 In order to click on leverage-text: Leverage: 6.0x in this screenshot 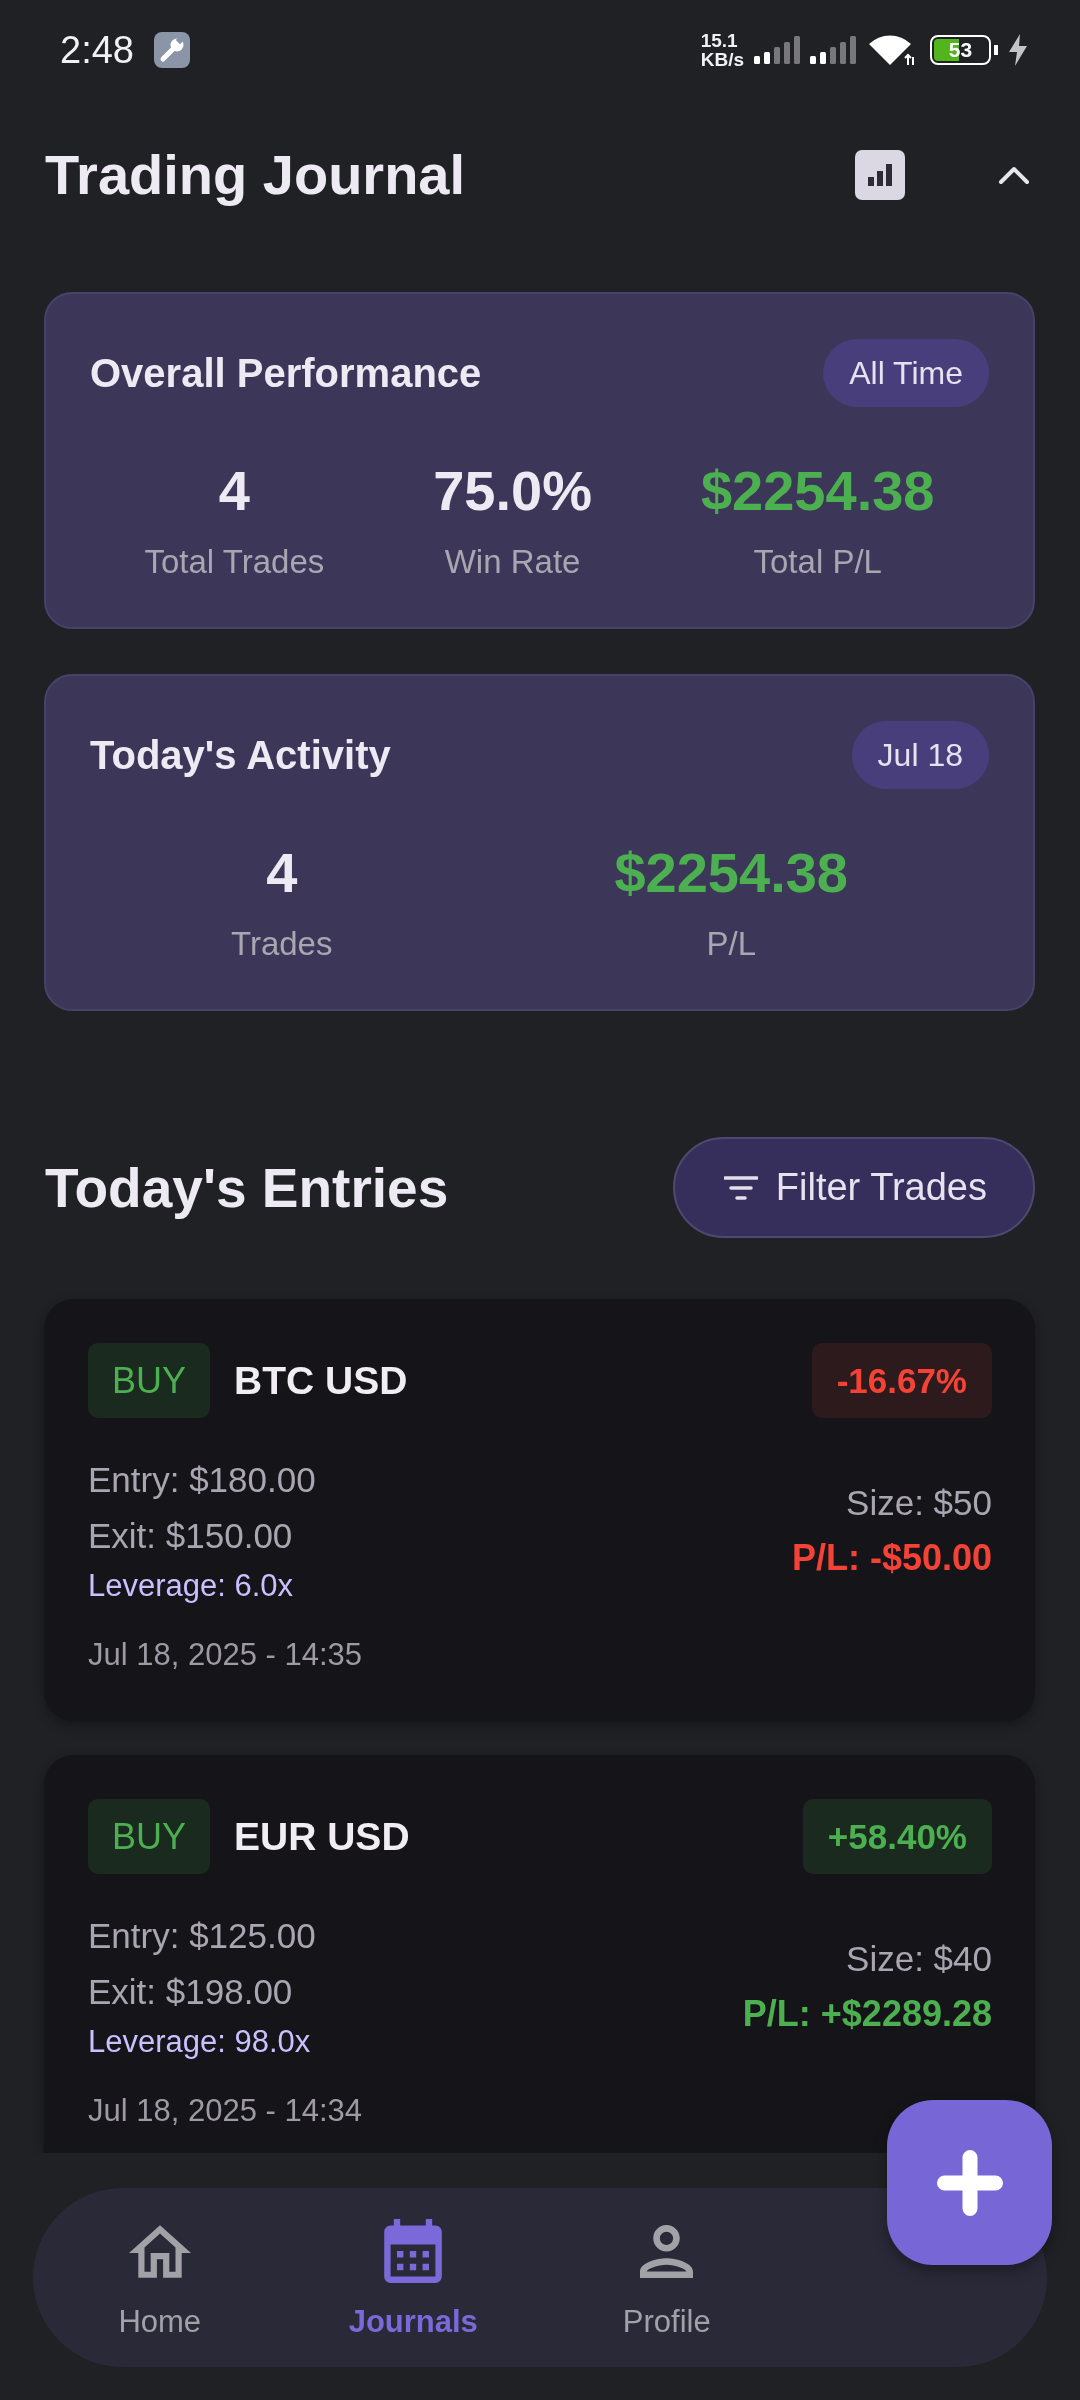, I will do `click(191, 1586)`.